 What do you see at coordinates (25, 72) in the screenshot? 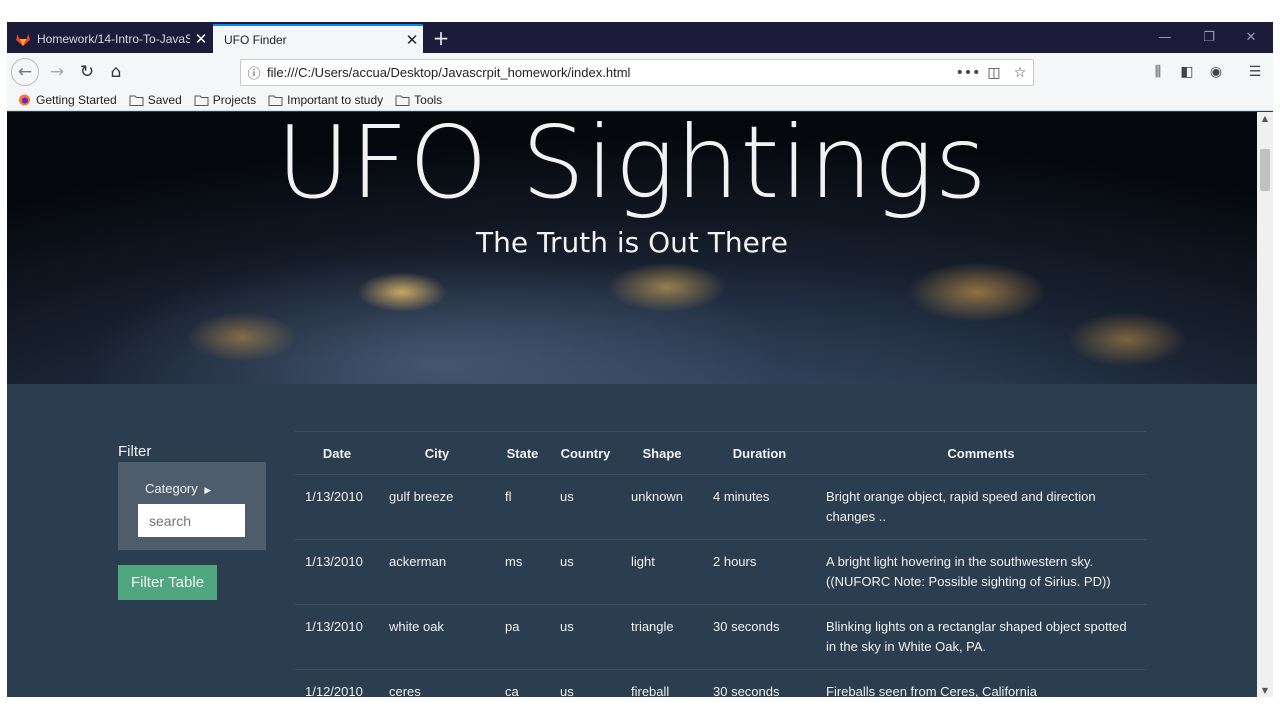
I see `back-arrow-icon: ←` at bounding box center [25, 72].